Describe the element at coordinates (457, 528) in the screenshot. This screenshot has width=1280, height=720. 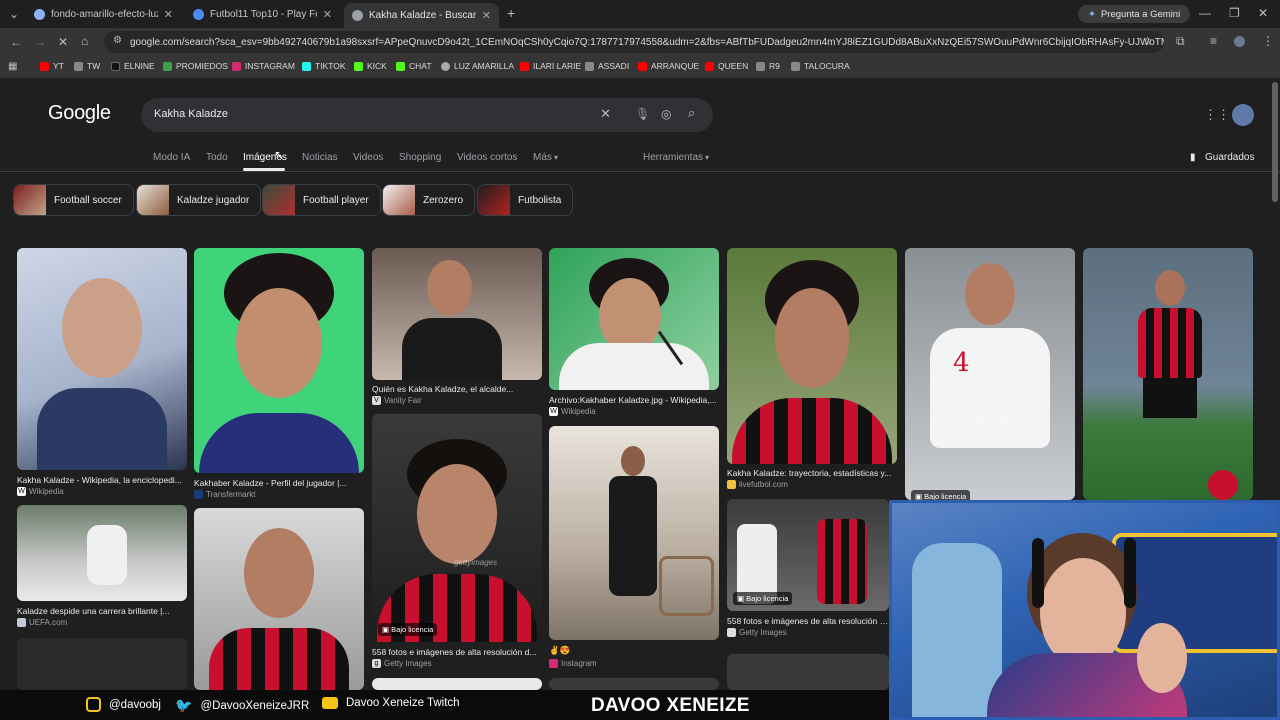
I see `result-image: gettyimages ▣ Bajo licencia` at that location.